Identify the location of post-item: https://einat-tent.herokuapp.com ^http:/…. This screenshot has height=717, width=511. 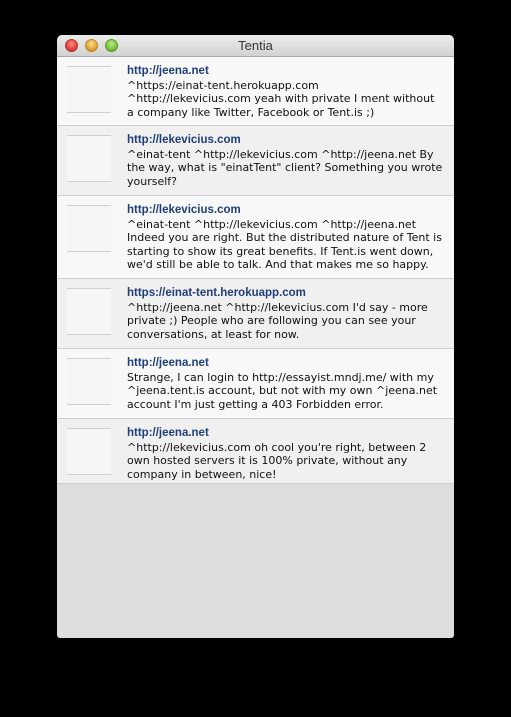
(255, 314).